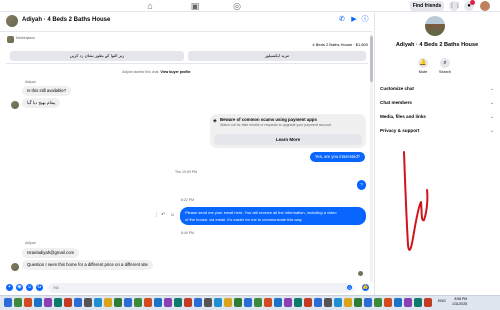 This screenshot has height=310, width=500. What do you see at coordinates (19, 287) in the screenshot?
I see `camera-icon: ◉` at bounding box center [19, 287].